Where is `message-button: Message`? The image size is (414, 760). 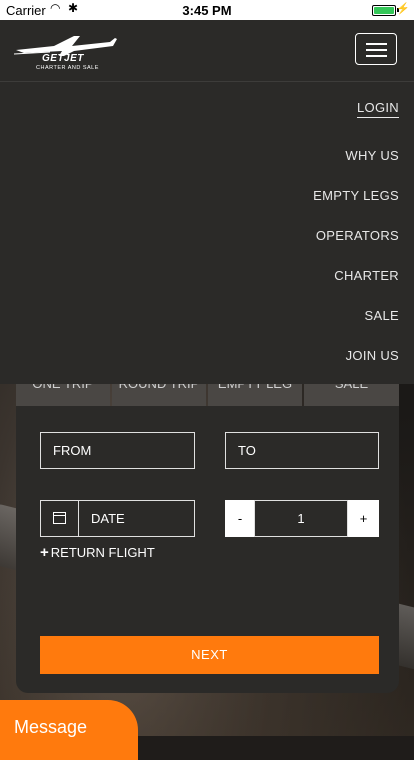
message-button: Message is located at coordinates (69, 730).